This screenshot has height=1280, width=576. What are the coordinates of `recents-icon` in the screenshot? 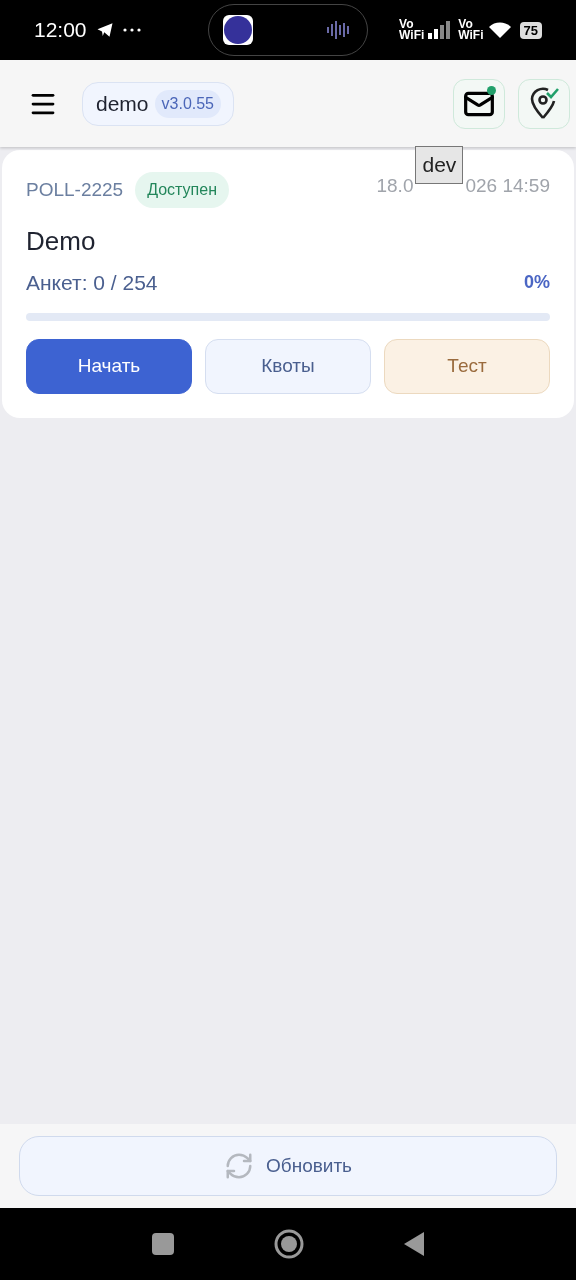 It's located at (163, 1244).